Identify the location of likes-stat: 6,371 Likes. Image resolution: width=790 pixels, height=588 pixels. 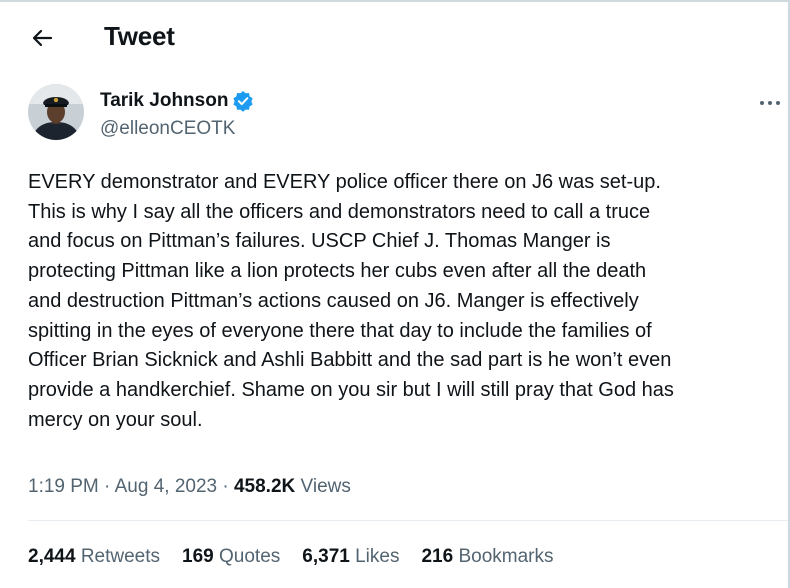
(350, 557).